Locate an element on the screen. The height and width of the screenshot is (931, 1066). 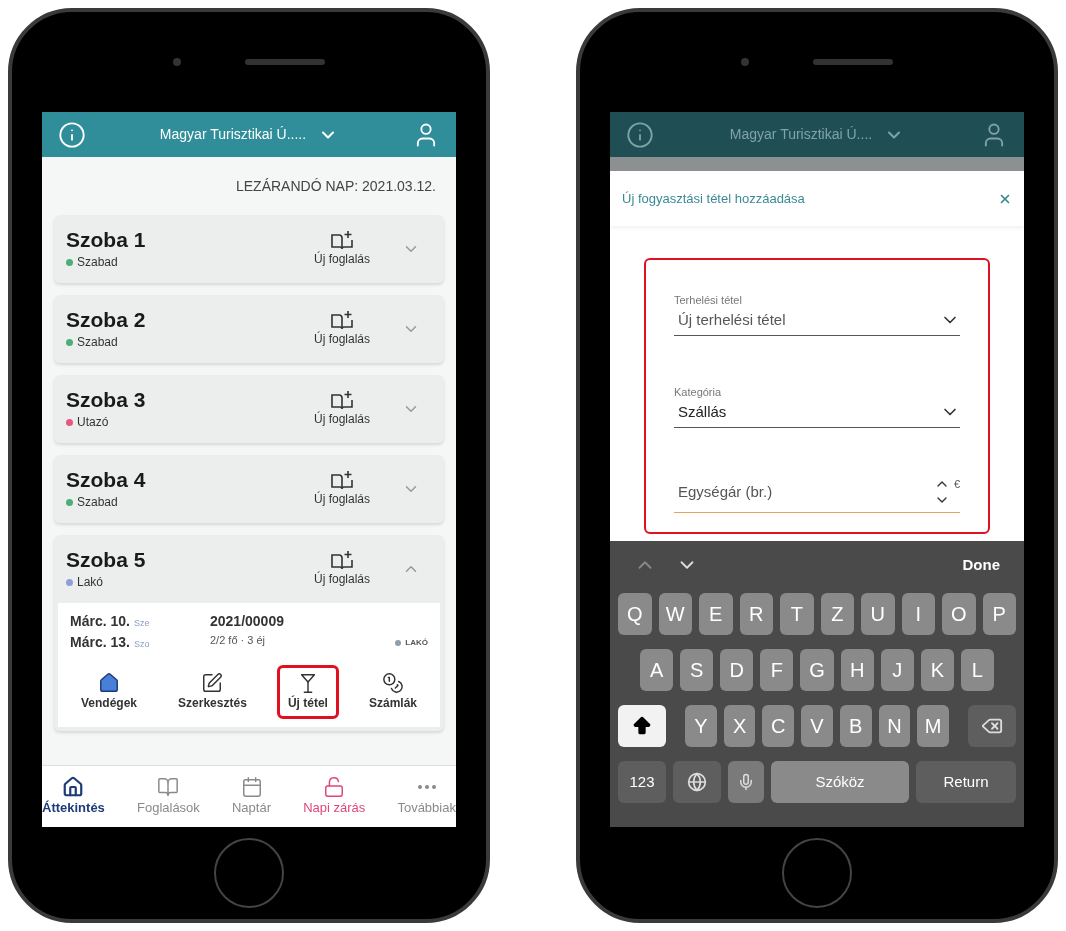
backspace-key is located at coordinates (992, 726).